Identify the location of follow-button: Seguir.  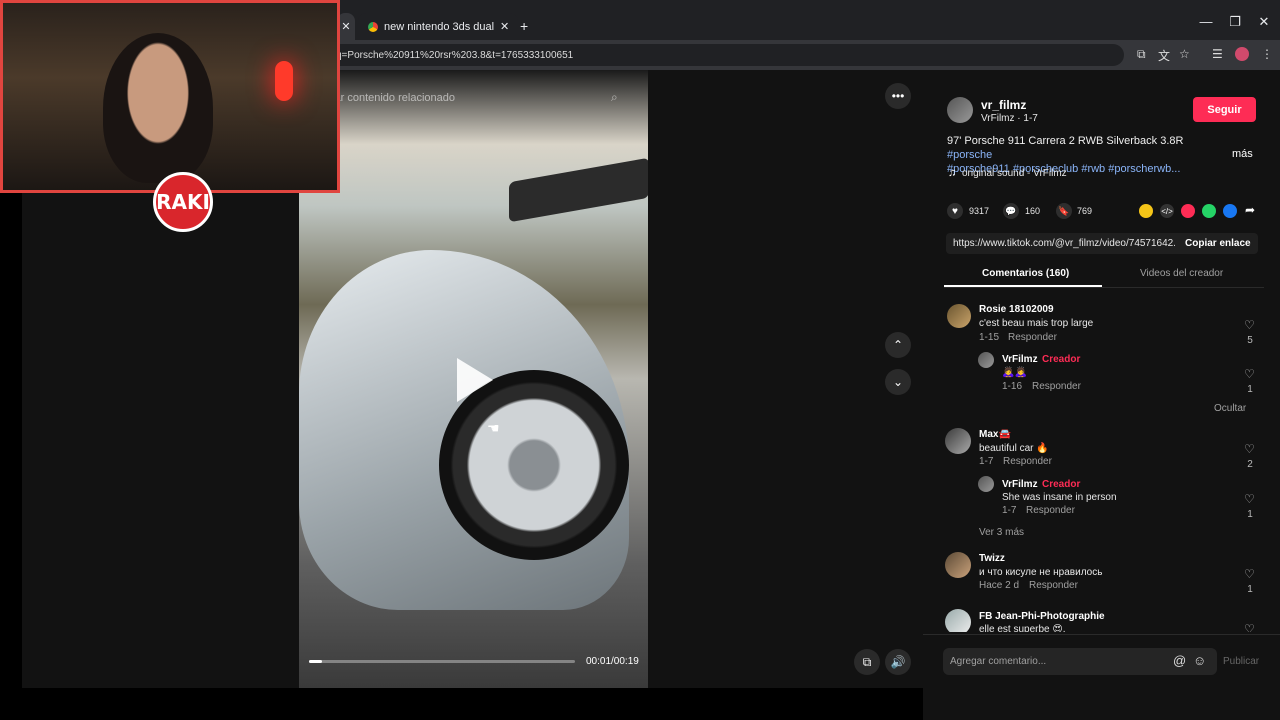
(1224, 109).